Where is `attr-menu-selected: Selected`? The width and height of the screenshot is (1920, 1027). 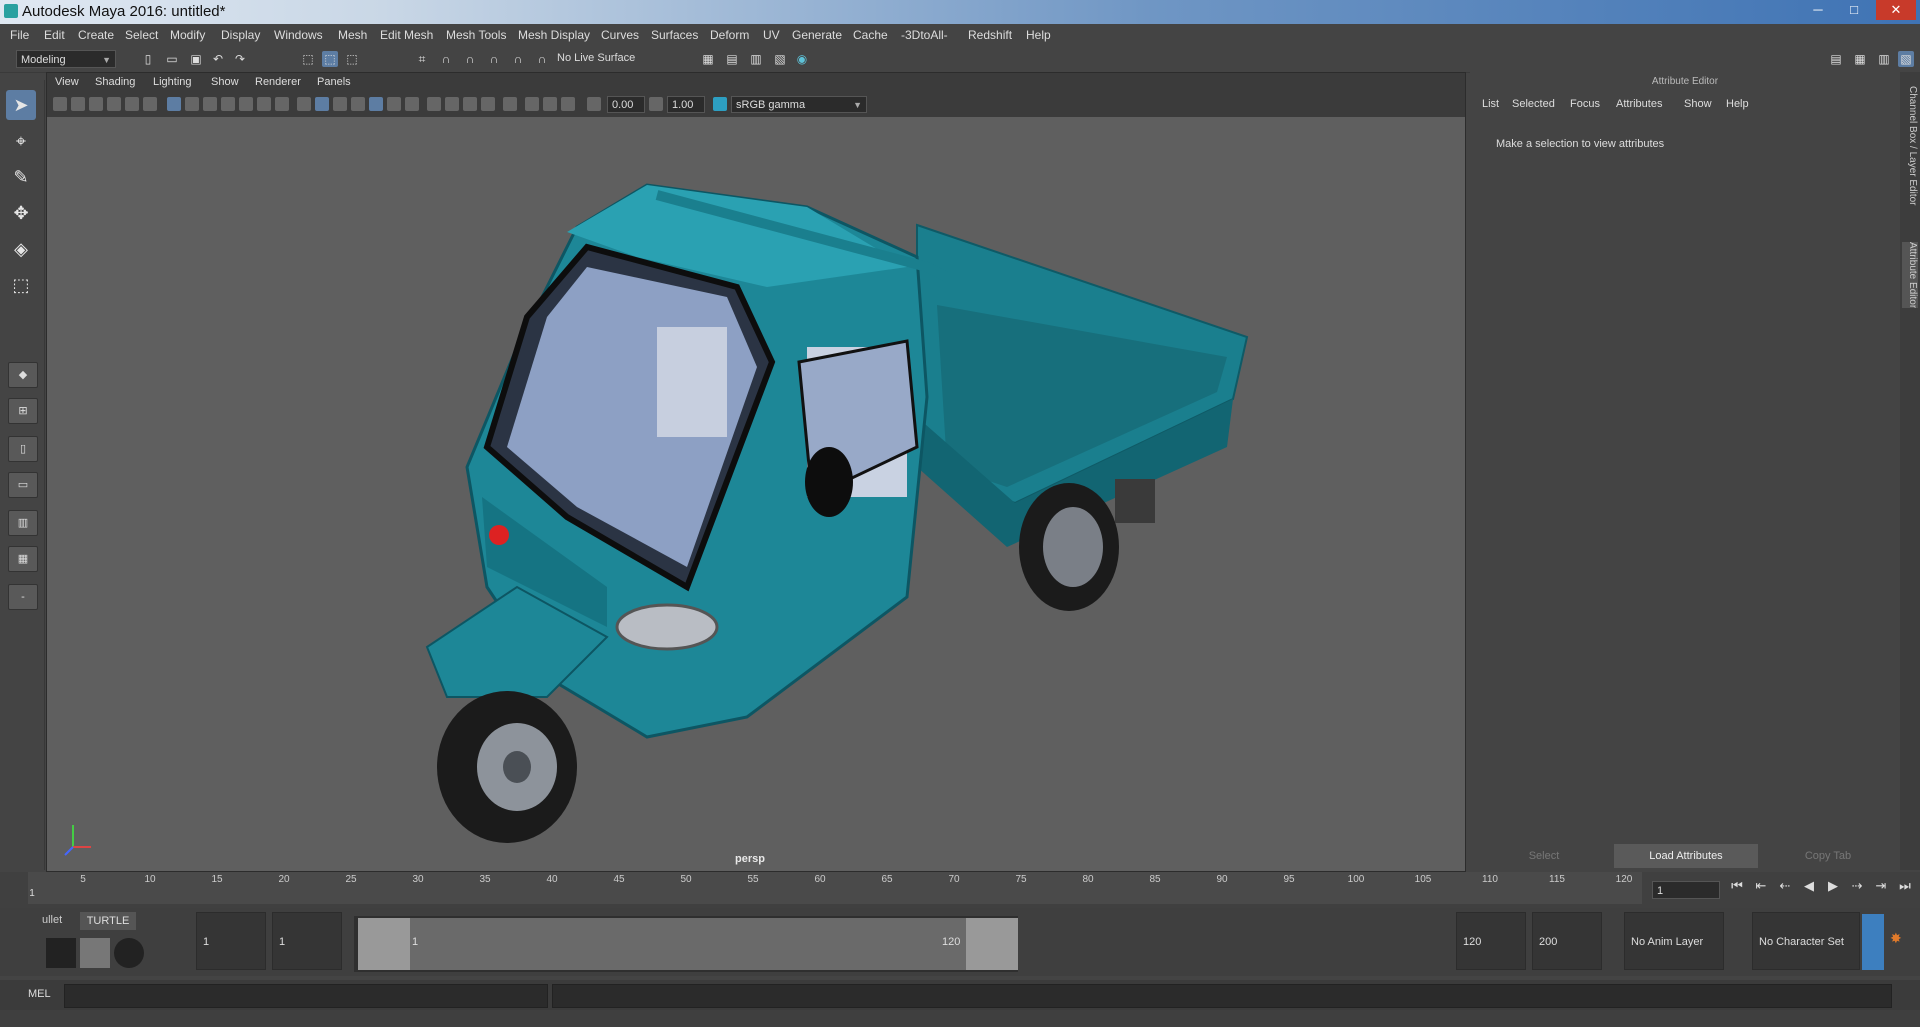 attr-menu-selected: Selected is located at coordinates (1533, 104).